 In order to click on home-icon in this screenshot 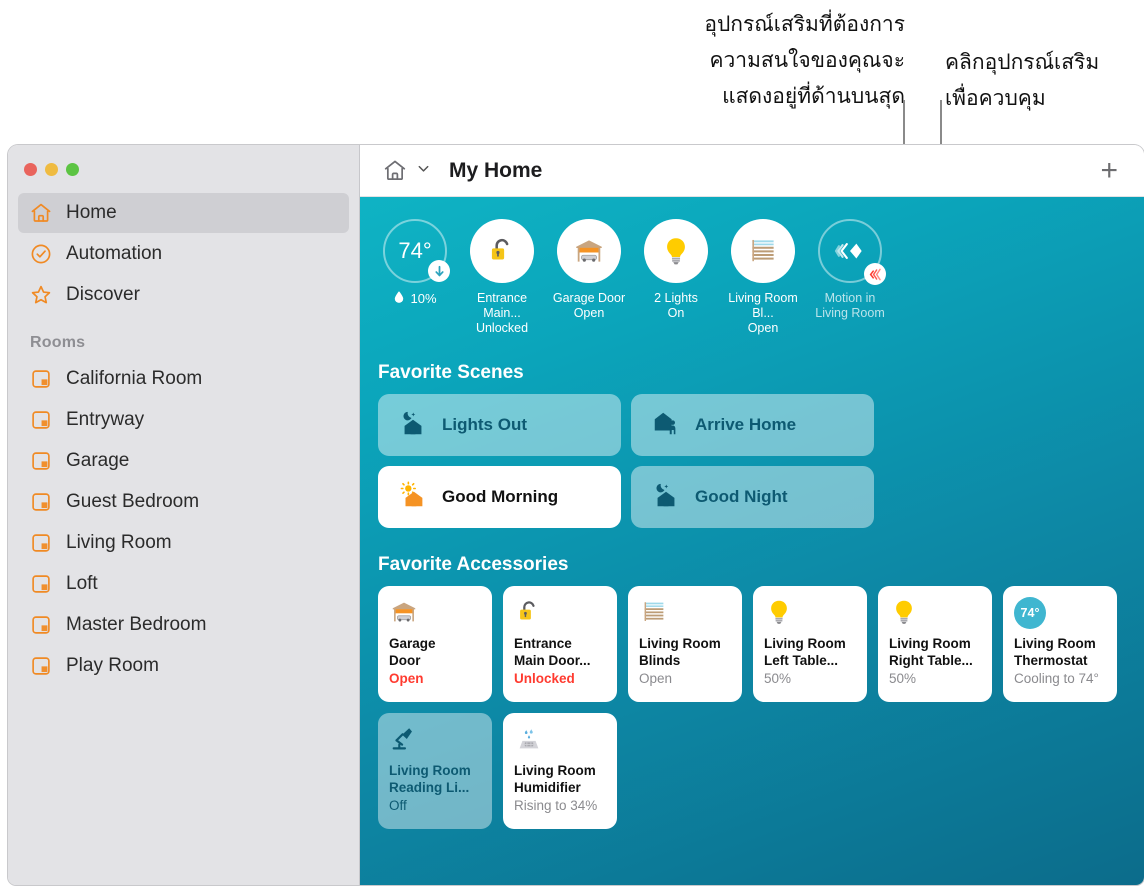, I will do `click(41, 213)`.